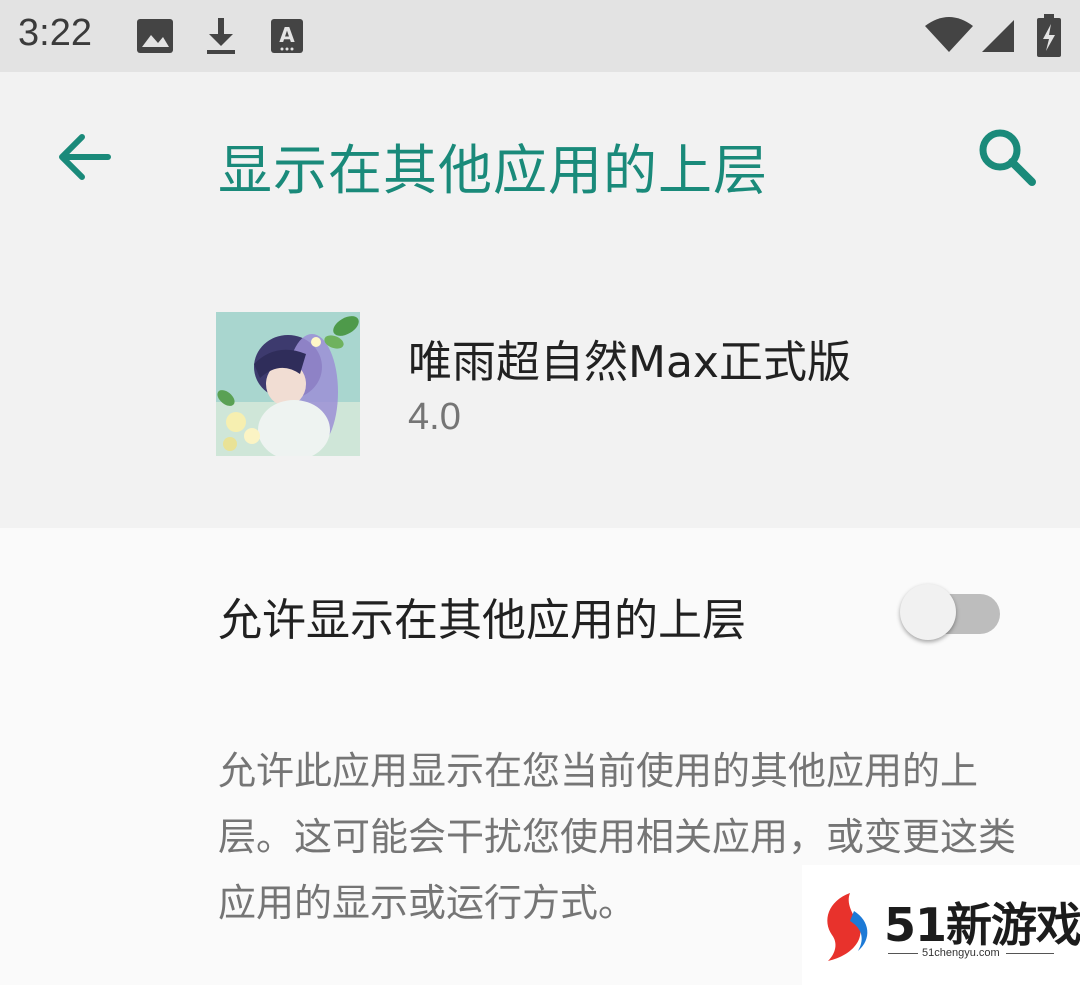 The image size is (1080, 985). Describe the element at coordinates (1049, 35) in the screenshot. I see `battery-charging-icon` at that location.